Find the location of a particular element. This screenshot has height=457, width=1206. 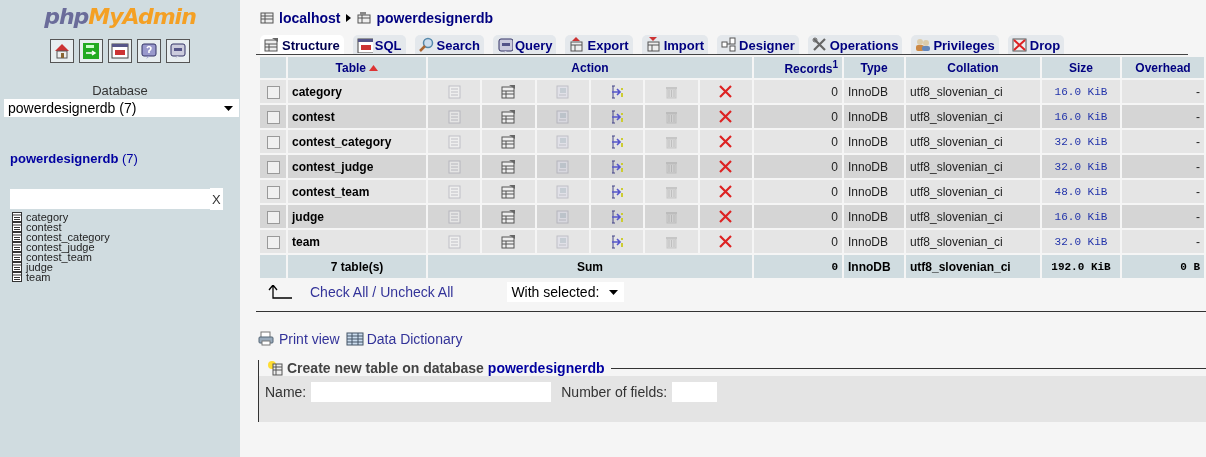

speech-bubble-button is located at coordinates (178, 51).